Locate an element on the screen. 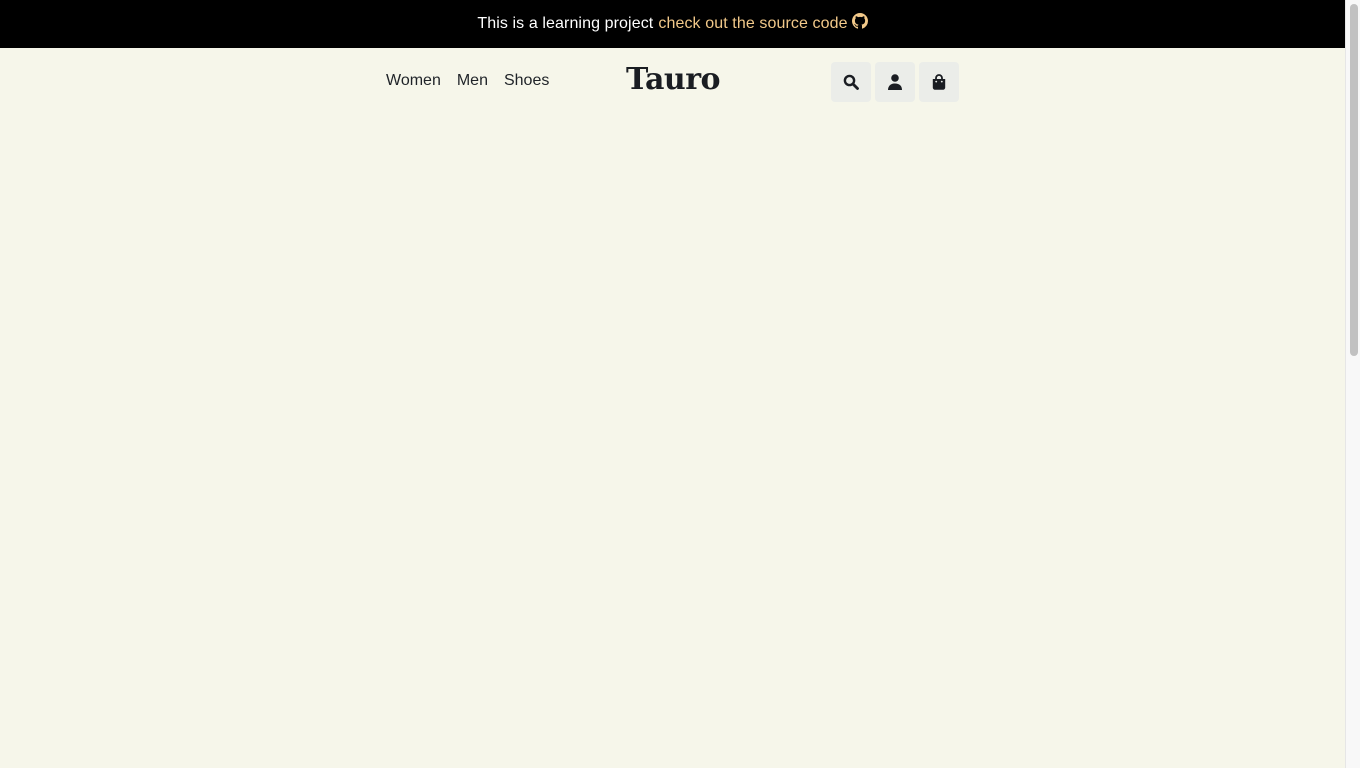 The width and height of the screenshot is (1360, 768). shopping-bag-icon is located at coordinates (939, 82).